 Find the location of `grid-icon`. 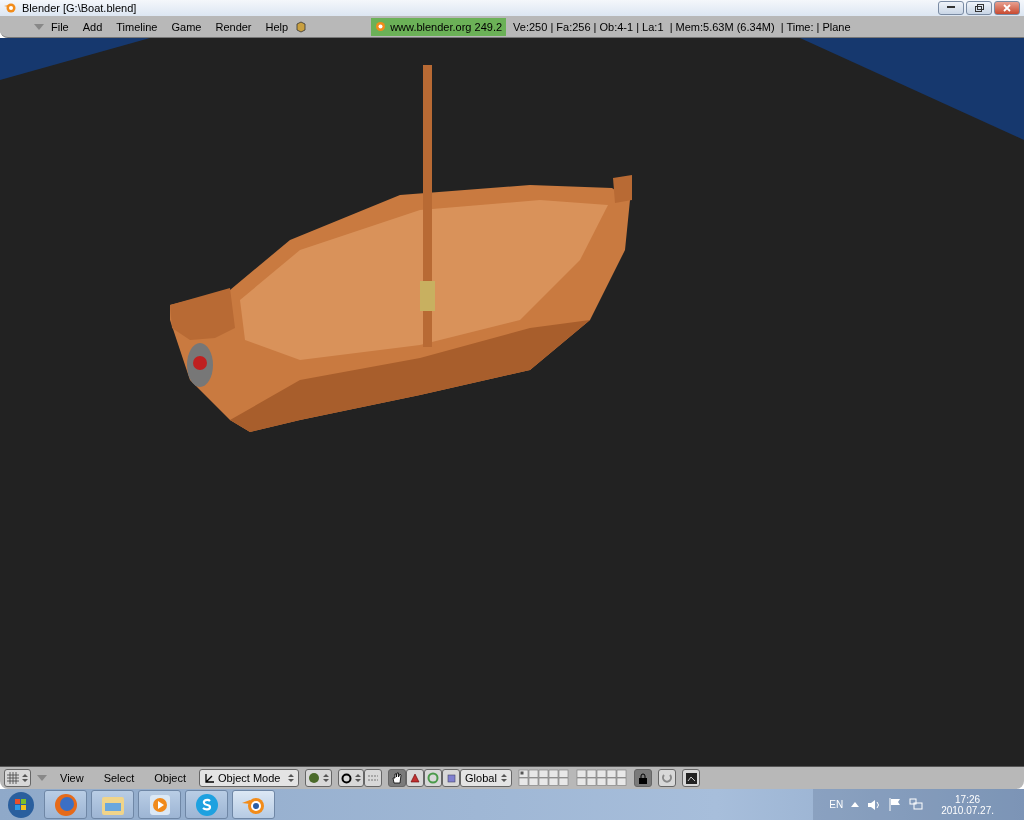

grid-icon is located at coordinates (13, 778).